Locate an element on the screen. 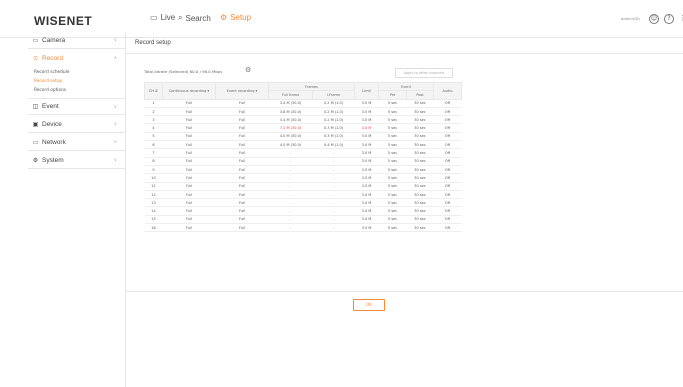 The image size is (683, 387). table-row: 8 Full Full - -3.0 M5 sec 30 sec Off is located at coordinates (303, 161).